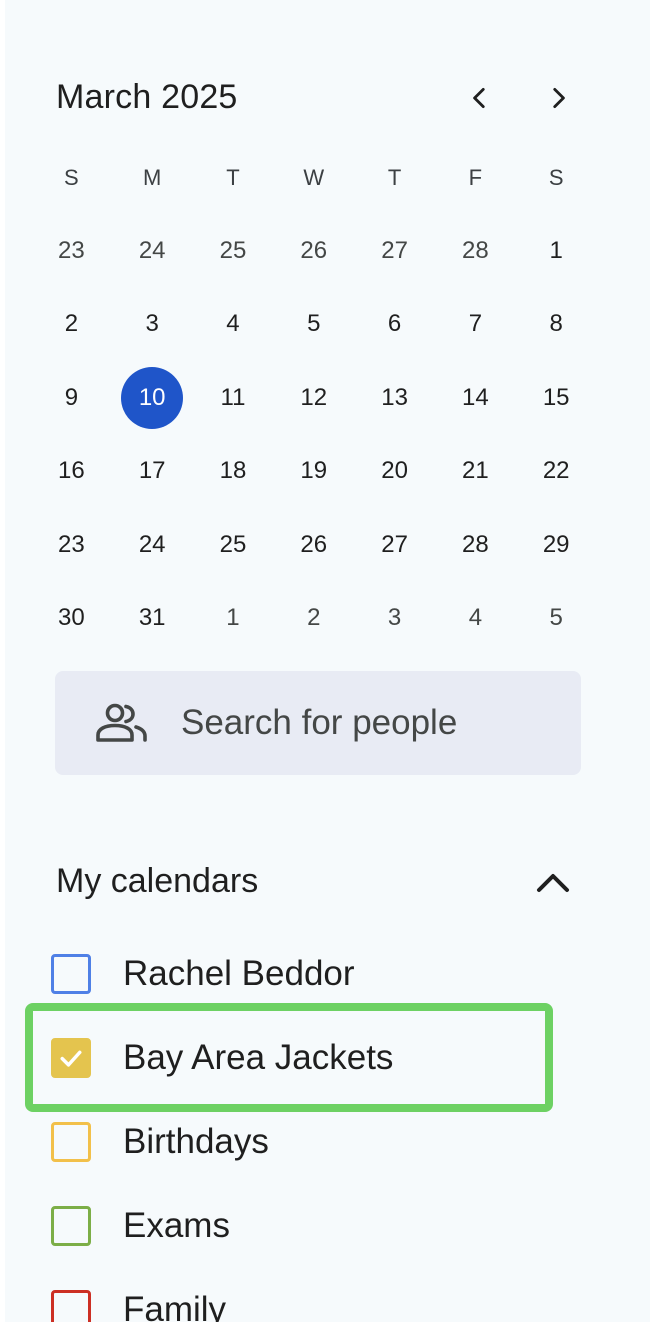 This screenshot has height=1322, width=655. I want to click on day-number: 30, so click(71, 618).